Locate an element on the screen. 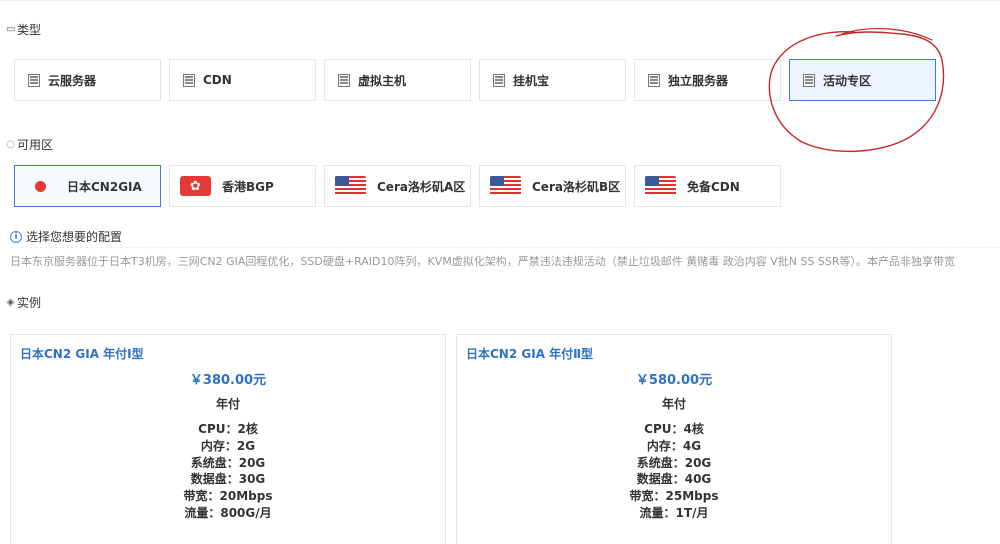 The height and width of the screenshot is (544, 1000). type-option-promotions: 活动专区 is located at coordinates (862, 80).